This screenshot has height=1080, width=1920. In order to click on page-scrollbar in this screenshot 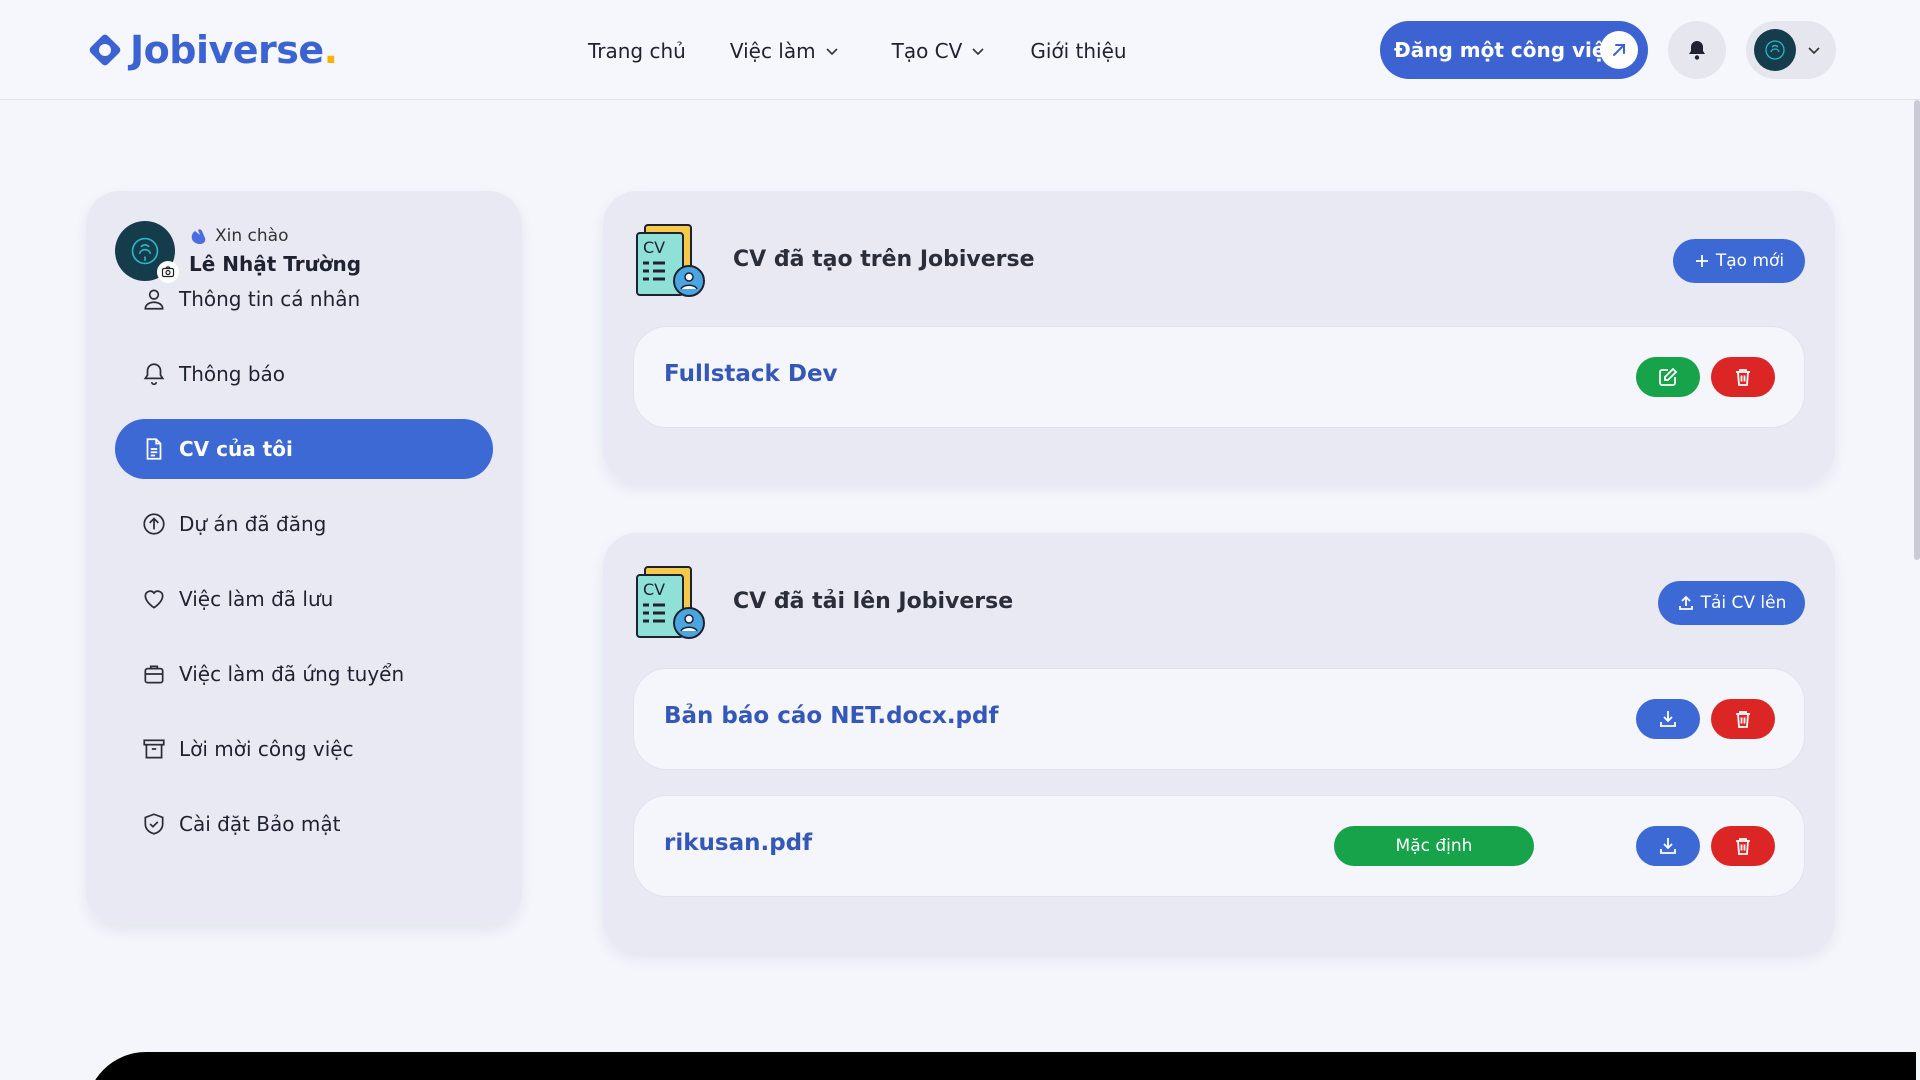, I will do `click(1917, 330)`.